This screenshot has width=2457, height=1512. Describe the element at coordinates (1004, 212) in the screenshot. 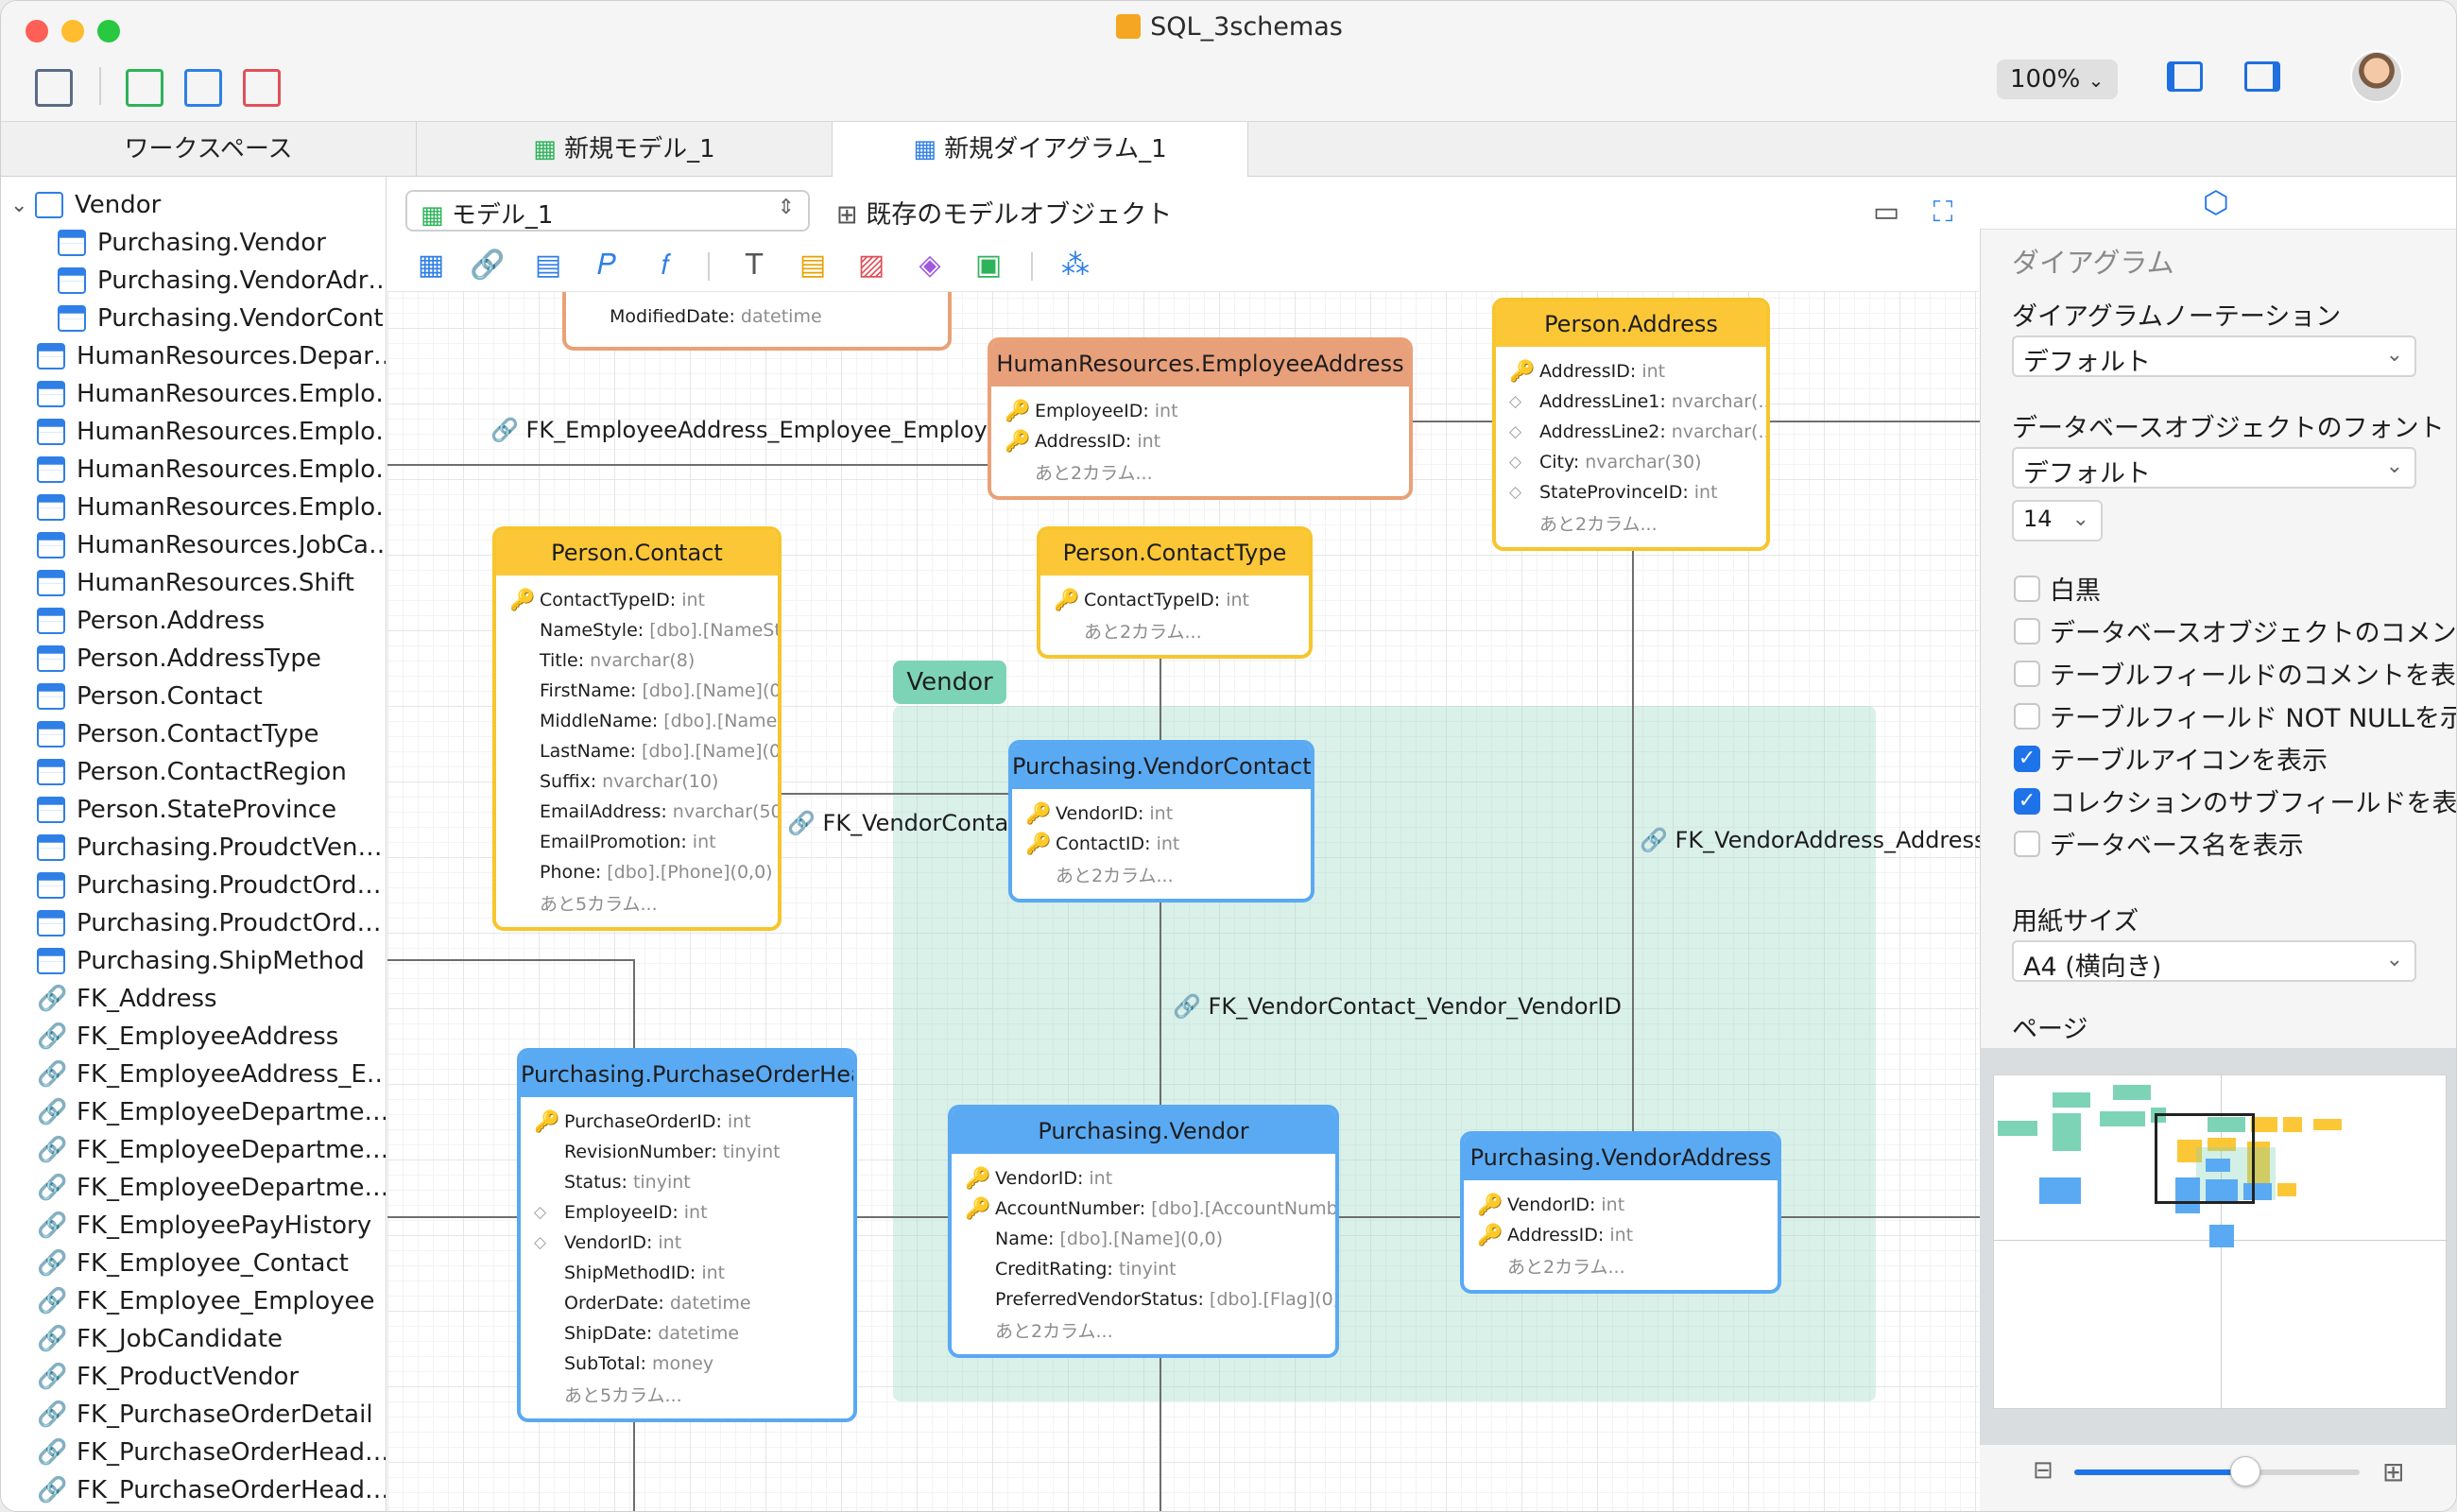

I see `existing-objects-button: ⊞ 既存のモデルオブジェクト` at that location.